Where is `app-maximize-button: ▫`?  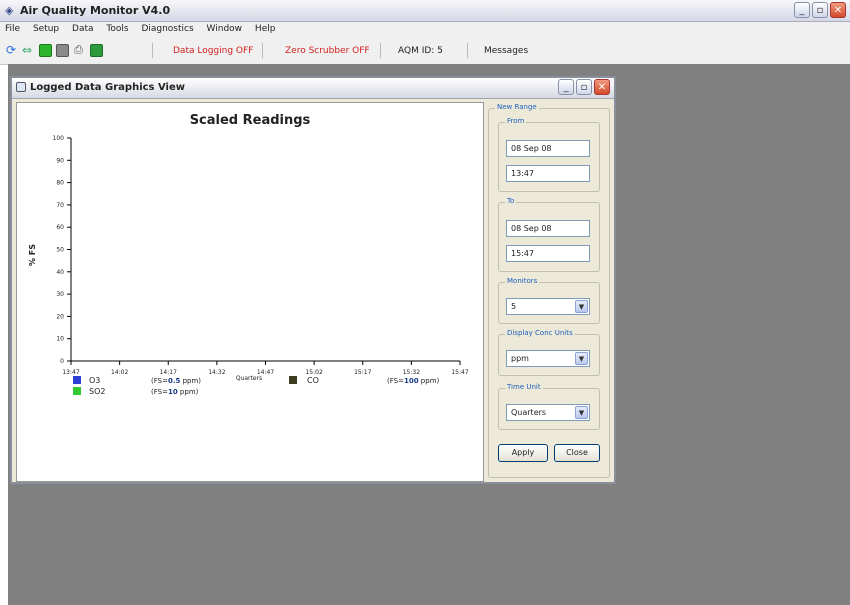 app-maximize-button: ▫ is located at coordinates (820, 10).